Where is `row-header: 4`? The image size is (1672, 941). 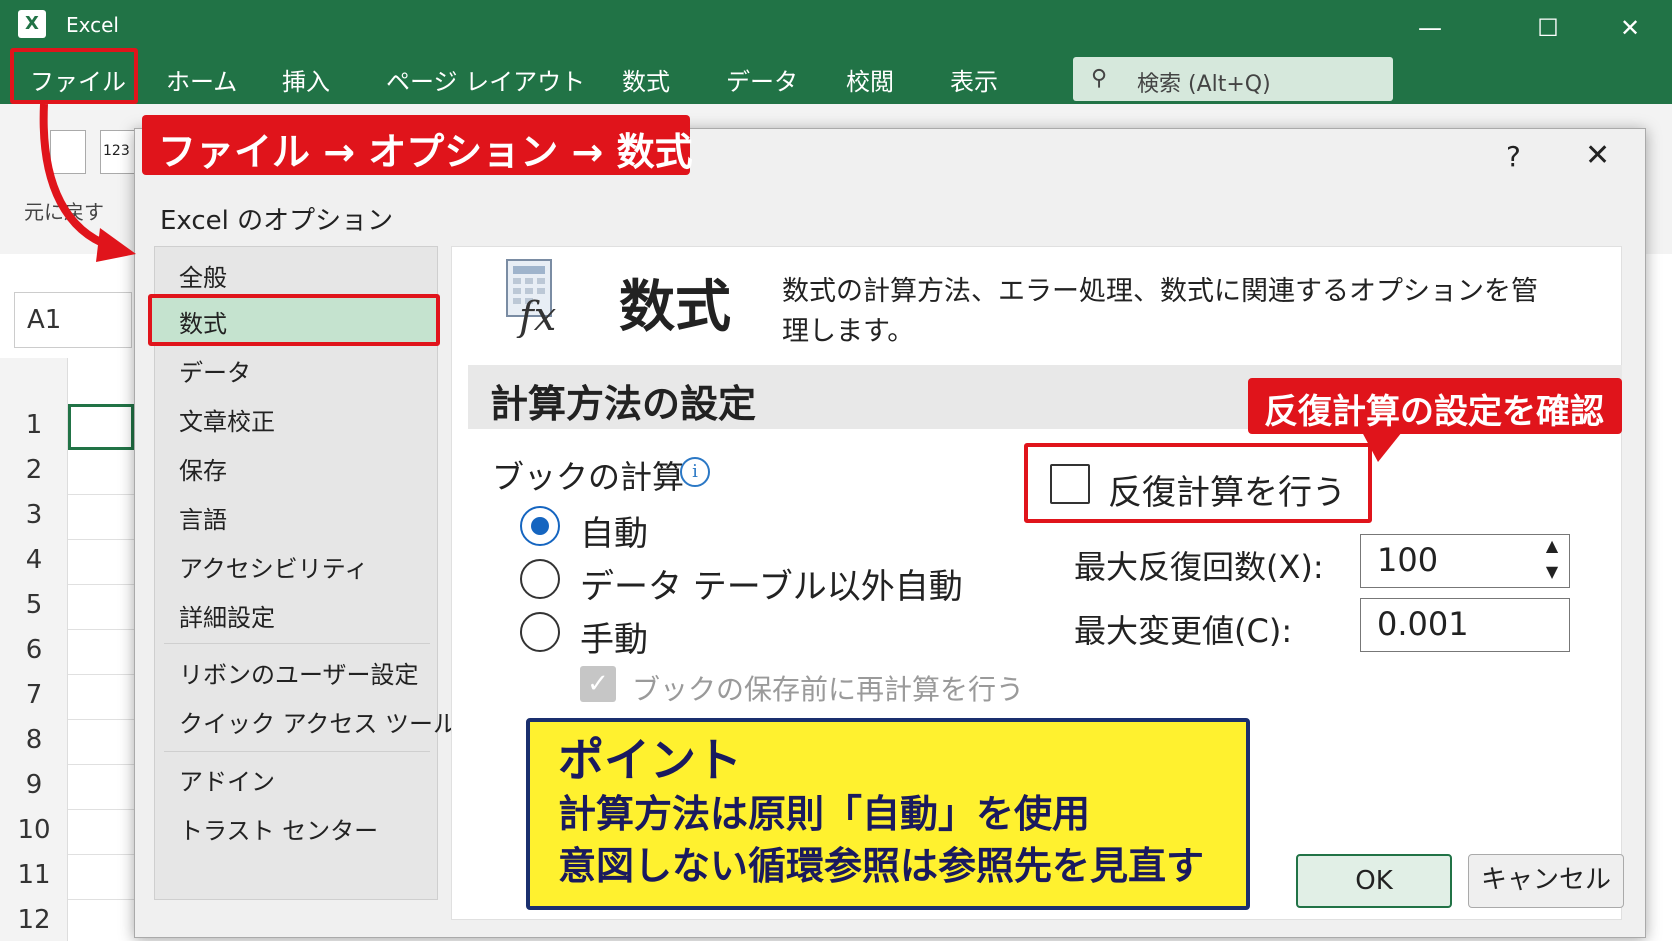 row-header: 4 is located at coordinates (34, 560).